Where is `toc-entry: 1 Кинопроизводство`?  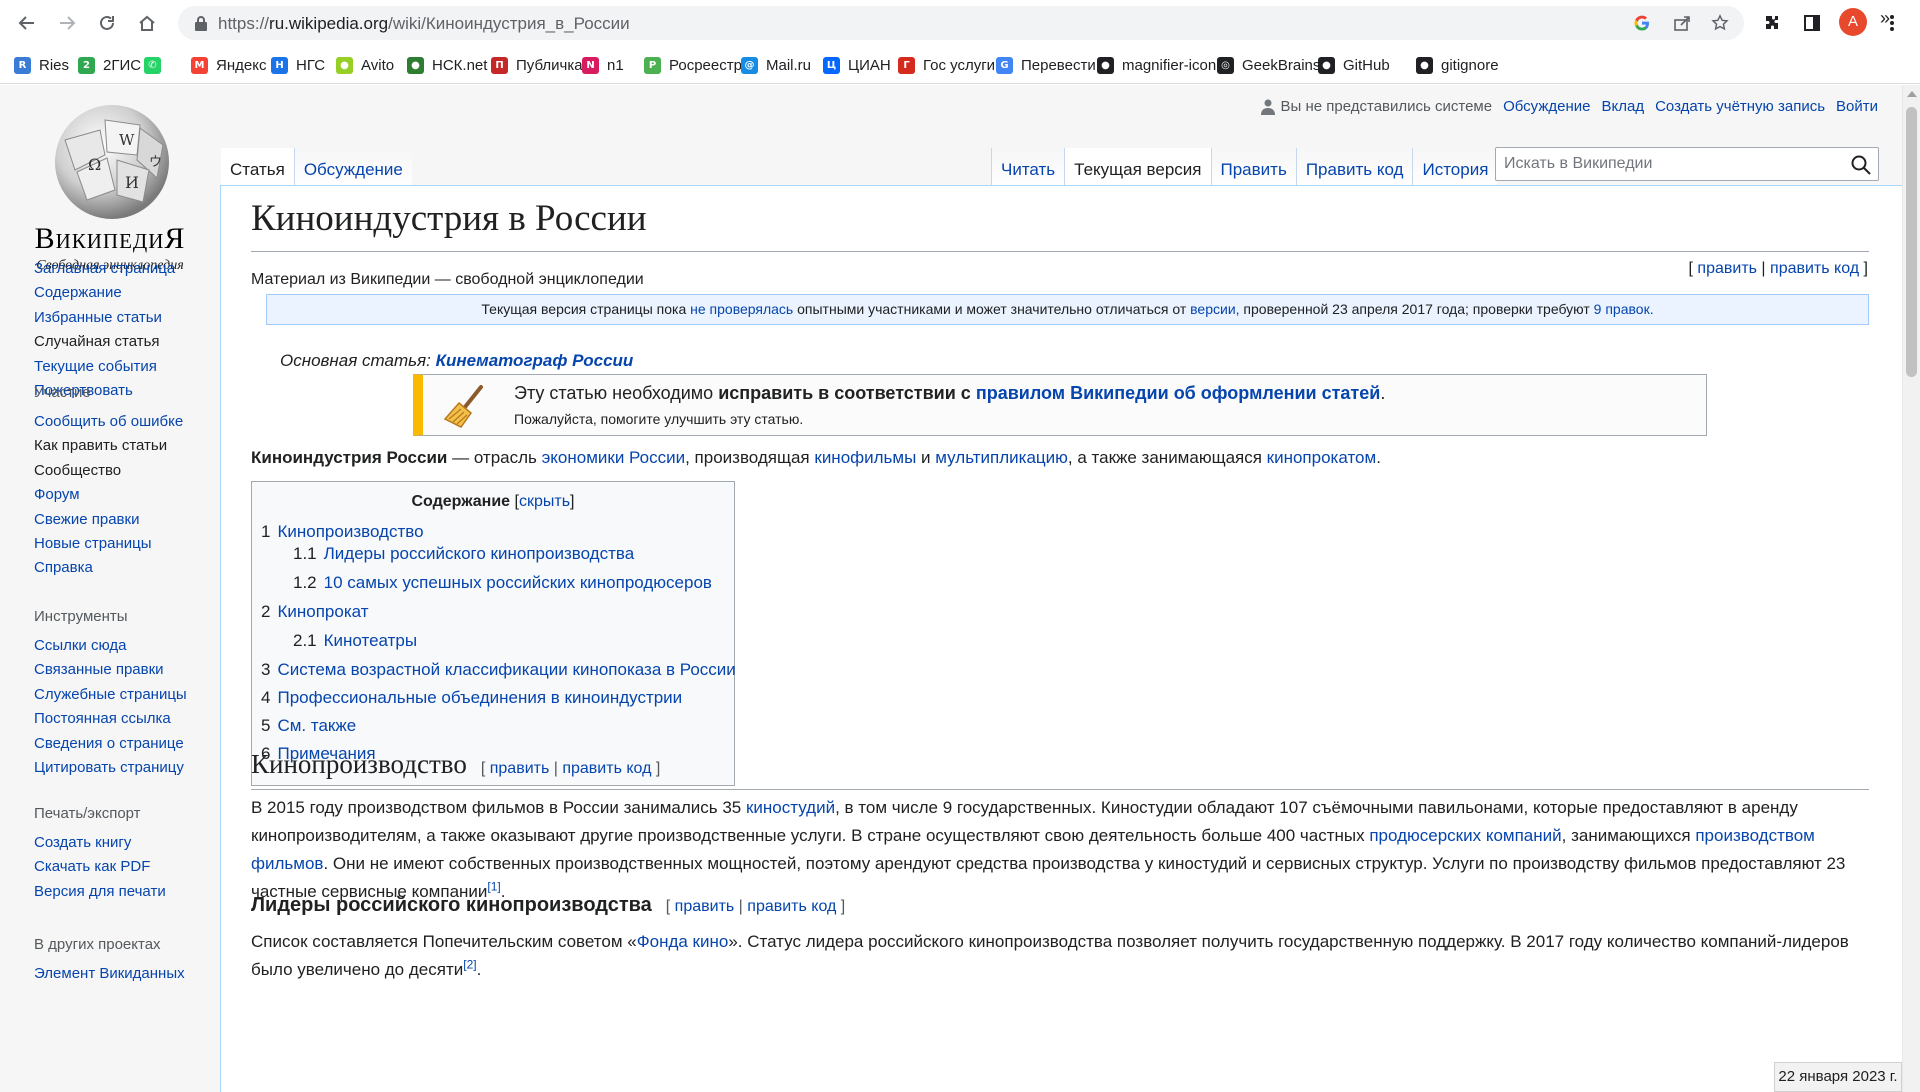 toc-entry: 1 Кинопроизводство is located at coordinates (342, 532).